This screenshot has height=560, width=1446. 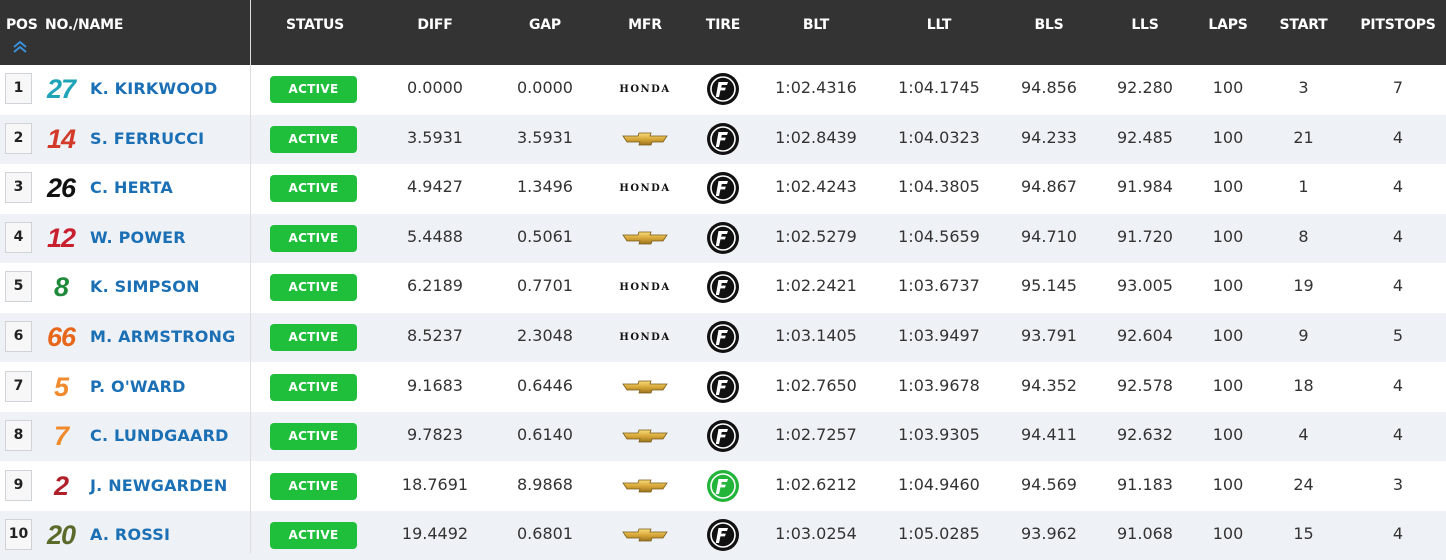 I want to click on cell-blt: 1:02.2421, so click(x=816, y=286).